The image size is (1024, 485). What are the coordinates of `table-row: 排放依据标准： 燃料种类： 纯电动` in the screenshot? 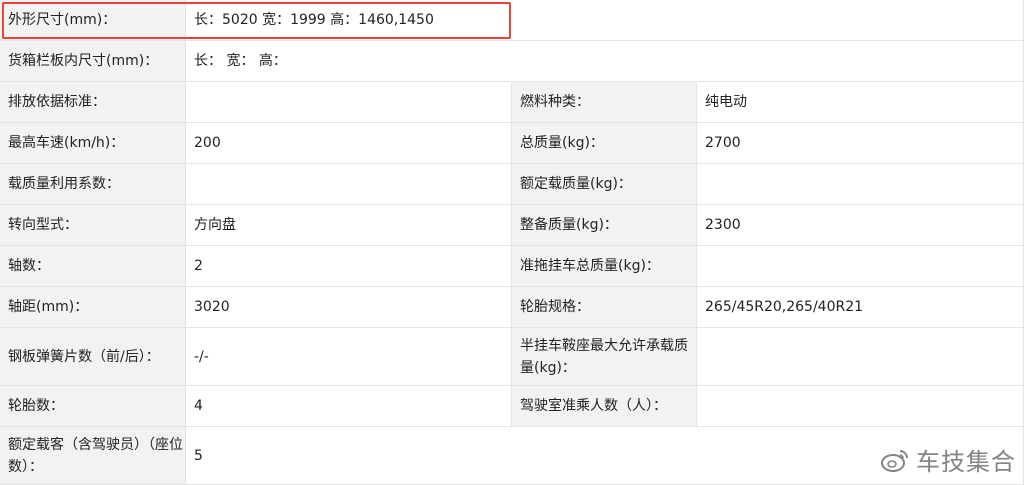 It's located at (512, 102).